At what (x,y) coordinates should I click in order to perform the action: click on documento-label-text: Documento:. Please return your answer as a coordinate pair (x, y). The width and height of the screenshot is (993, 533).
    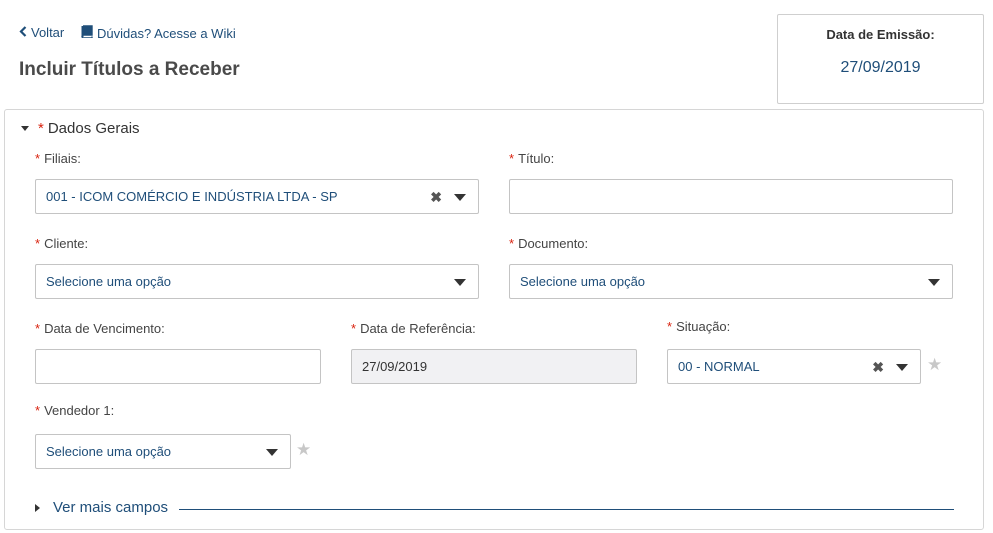
    Looking at the image, I should click on (553, 243).